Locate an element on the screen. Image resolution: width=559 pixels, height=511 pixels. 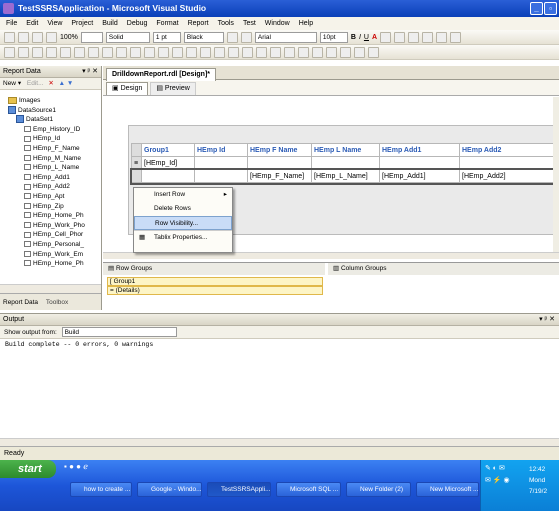
font-name-select: Arial is located at coordinates (285, 37).